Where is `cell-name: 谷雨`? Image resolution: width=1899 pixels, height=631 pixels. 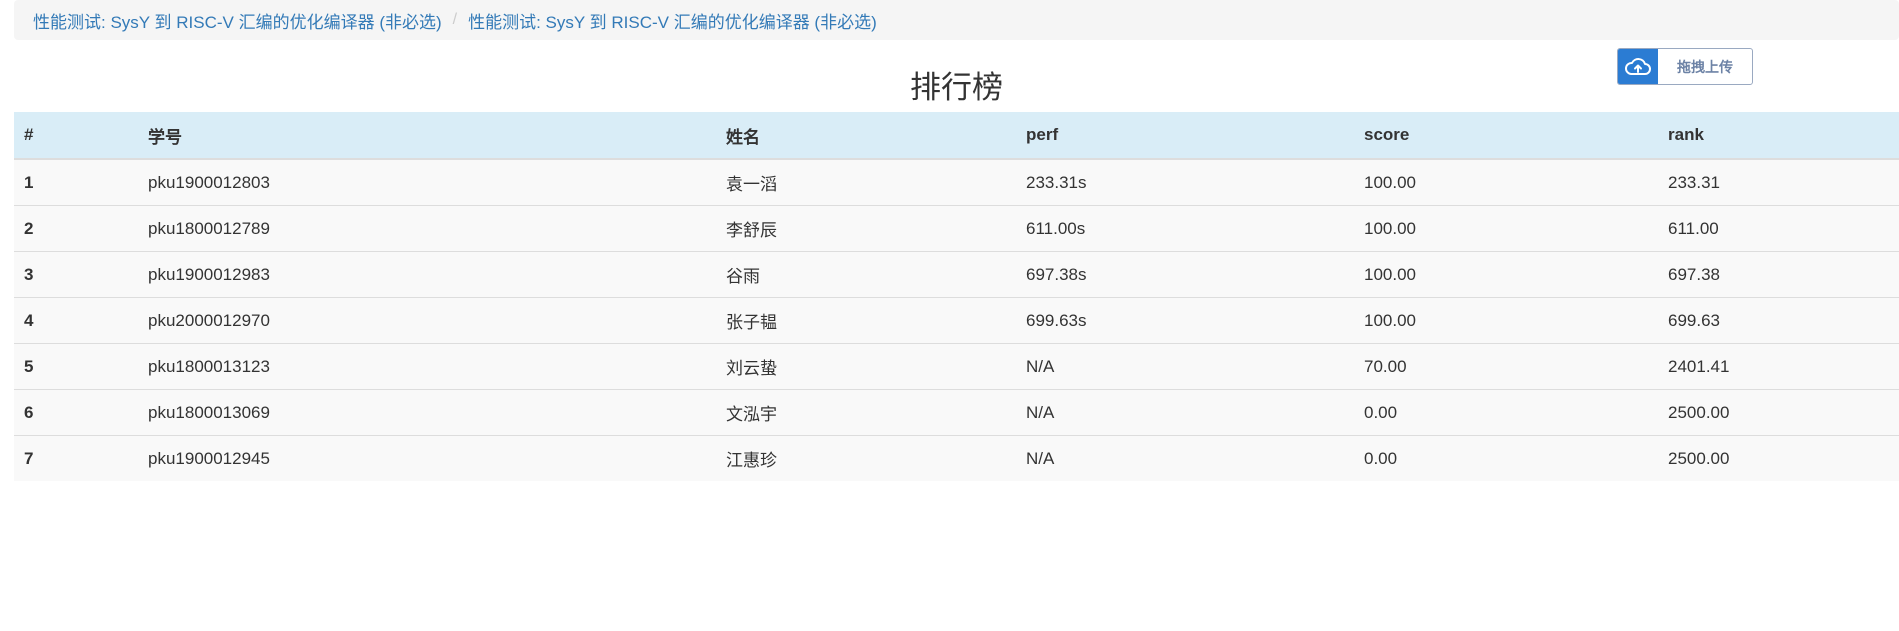 cell-name: 谷雨 is located at coordinates (866, 274).